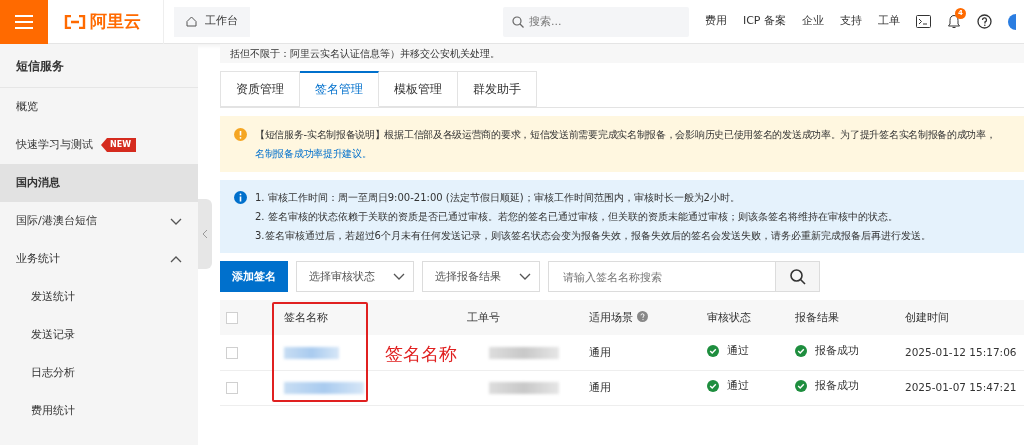 This screenshot has height=445, width=1024. Describe the element at coordinates (118, 145) in the screenshot. I see `new-tag: NEW` at that location.